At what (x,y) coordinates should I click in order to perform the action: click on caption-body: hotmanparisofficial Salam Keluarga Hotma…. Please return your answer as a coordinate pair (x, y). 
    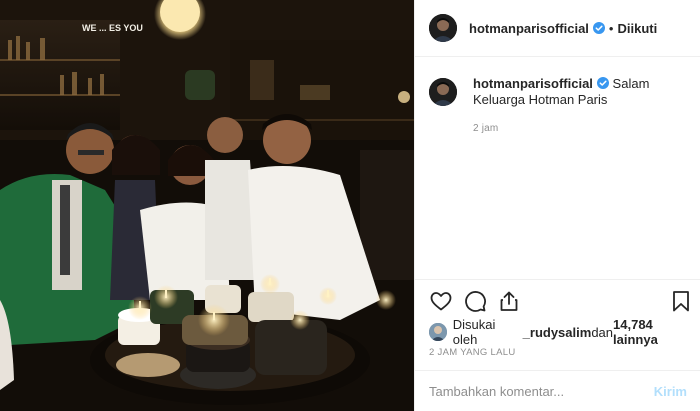
    Looking at the image, I should click on (578, 106).